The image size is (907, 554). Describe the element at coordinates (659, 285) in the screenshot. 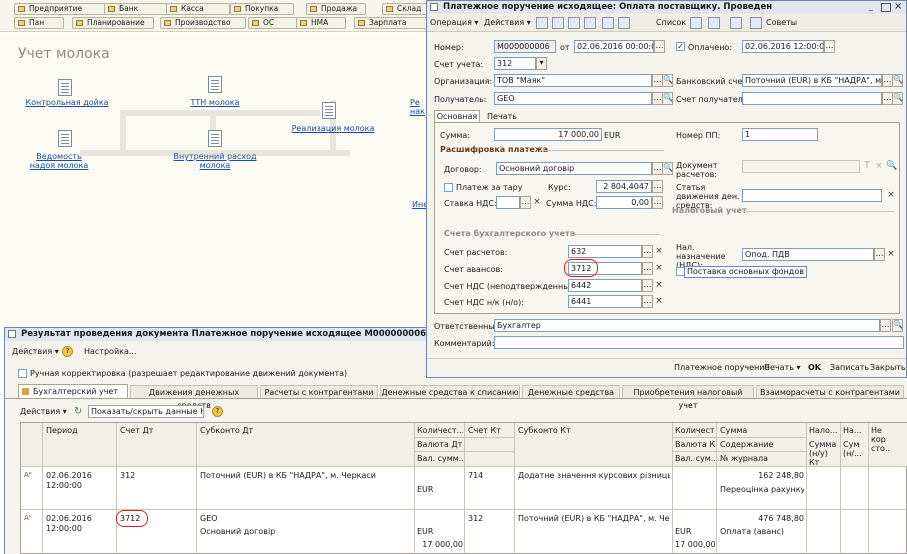

I see `vat-unconfirmed-clear-button: ×` at that location.